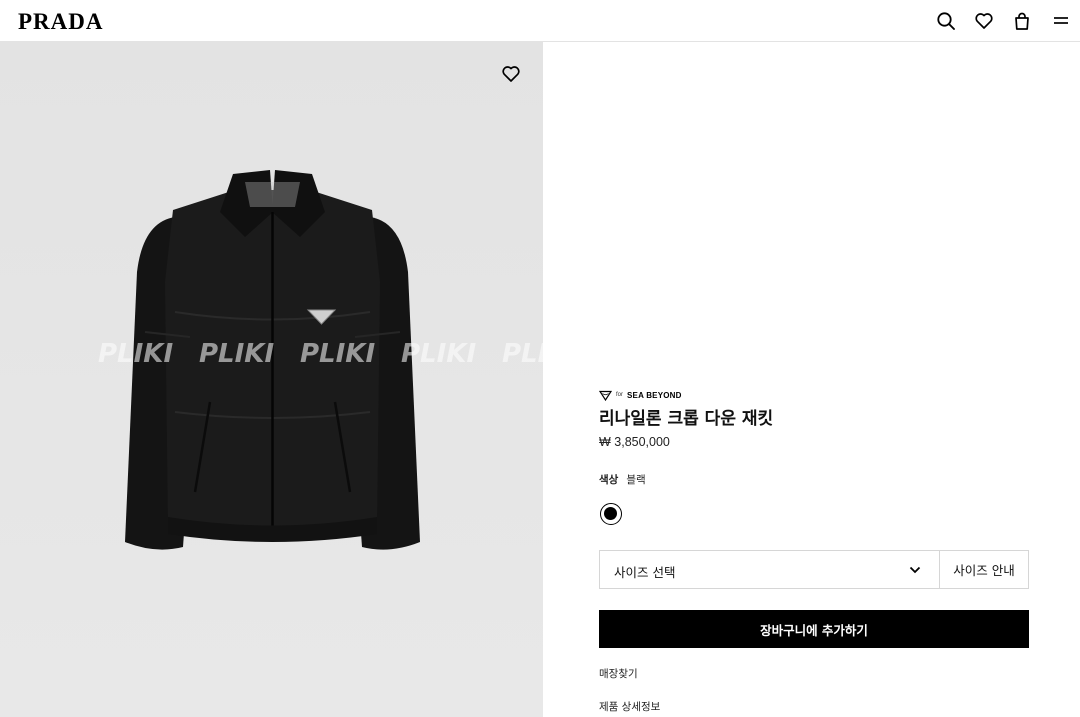 The image size is (1080, 717). I want to click on chevron-down-icon, so click(915, 570).